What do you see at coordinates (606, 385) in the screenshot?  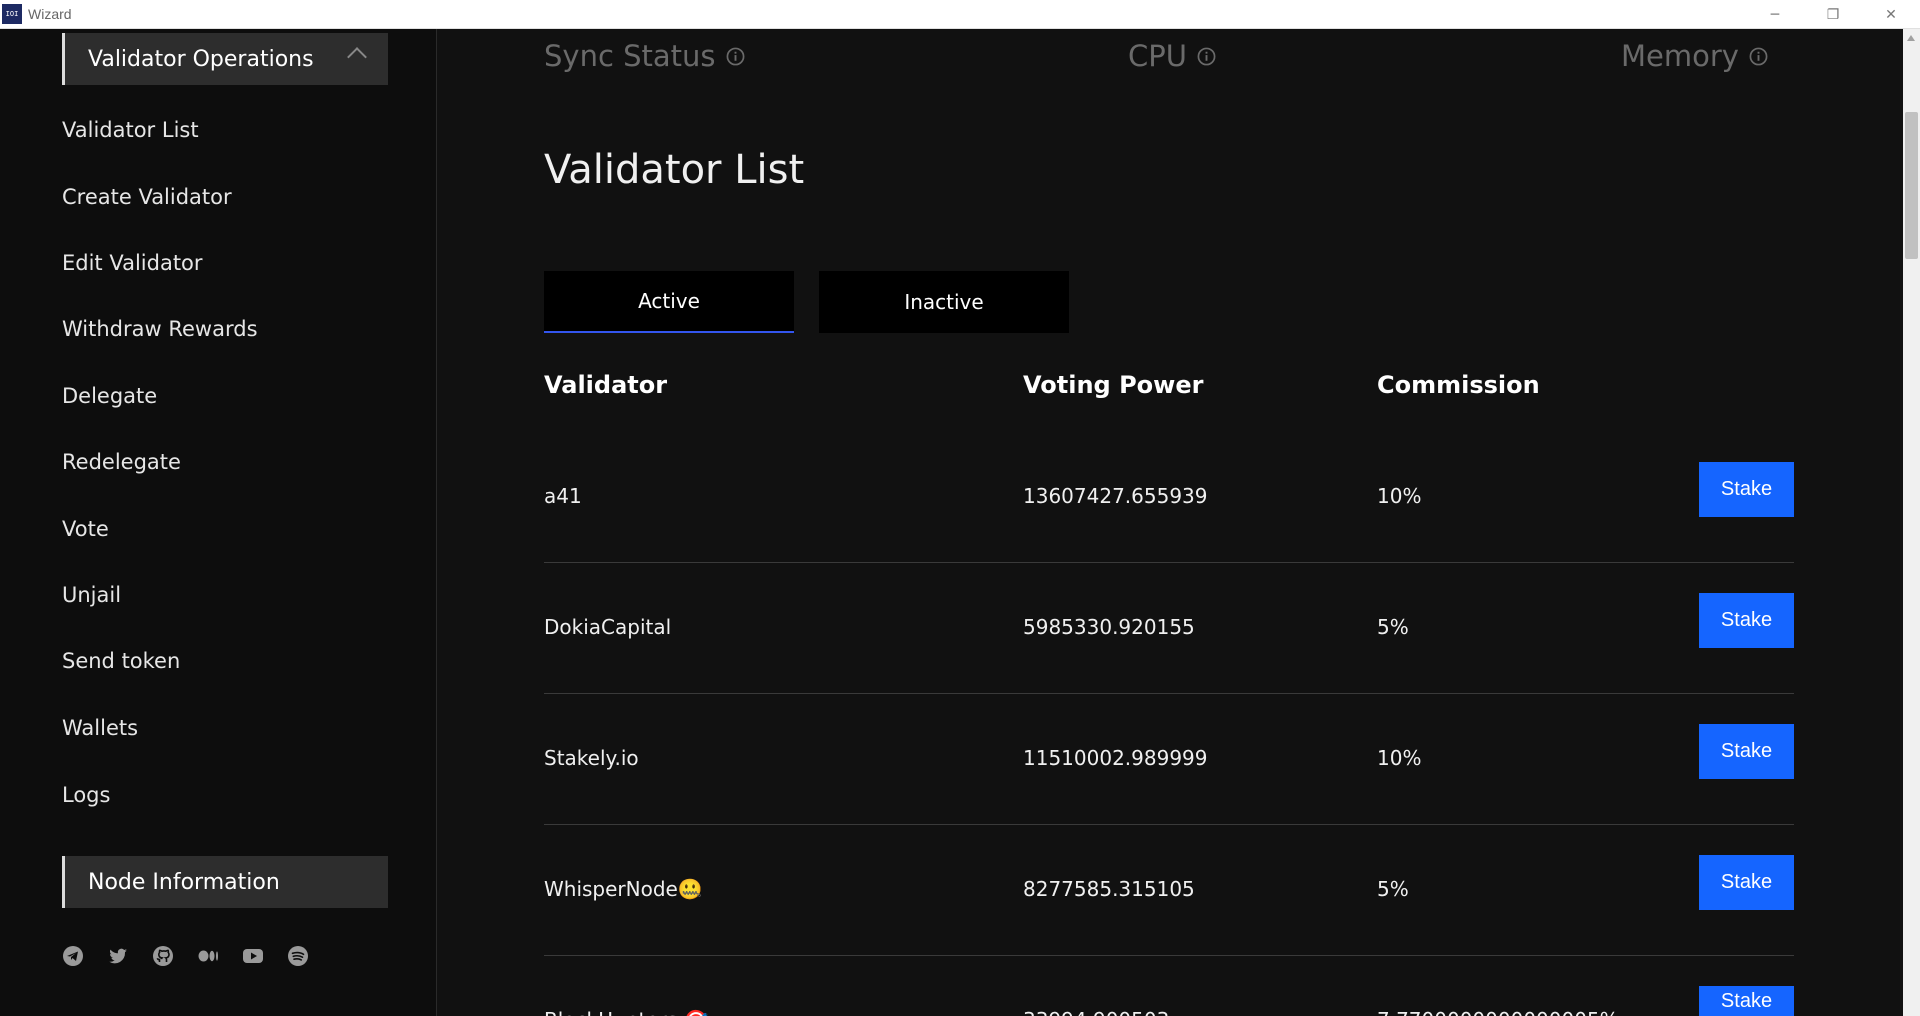 I see `column-header-validator: Validator` at bounding box center [606, 385].